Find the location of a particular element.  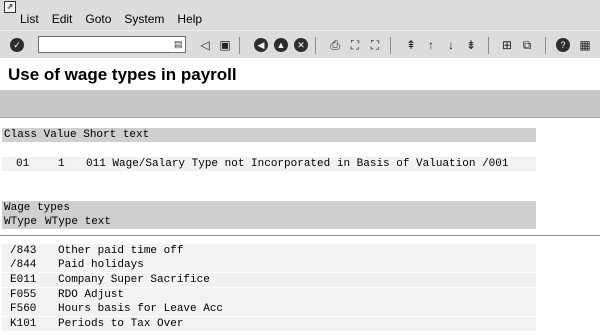

wtype-text: Paid holidays is located at coordinates (101, 265).